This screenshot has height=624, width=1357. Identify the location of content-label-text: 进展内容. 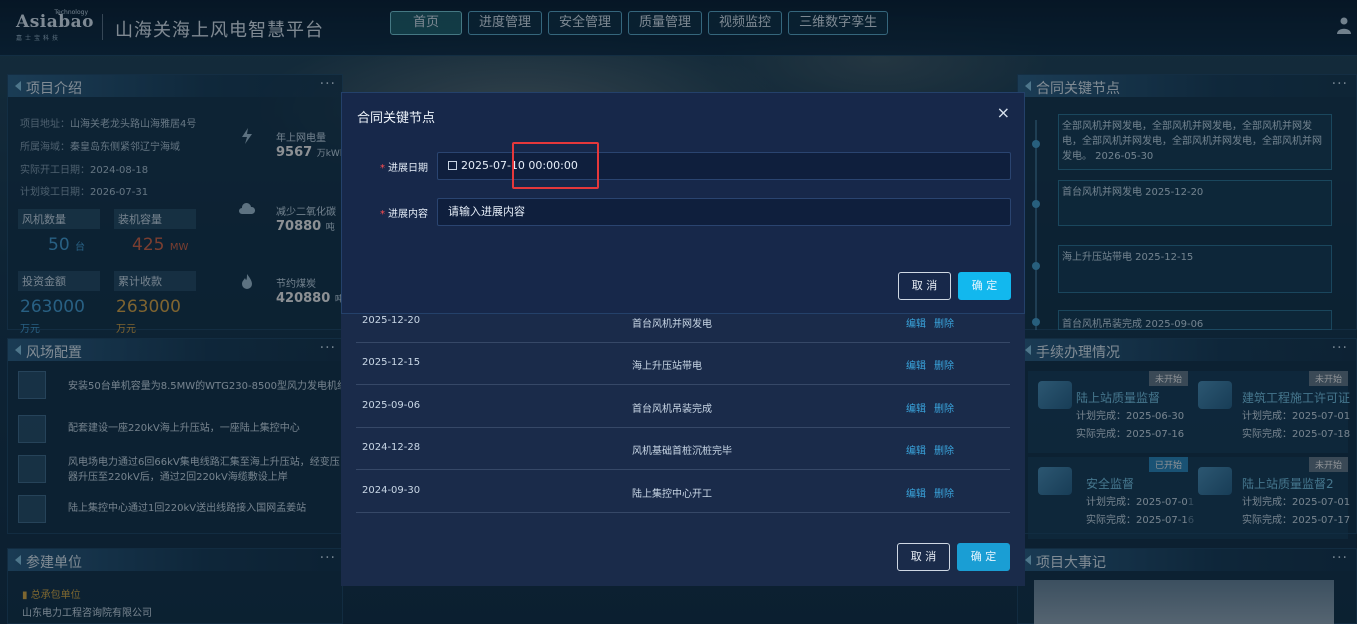
(408, 214).